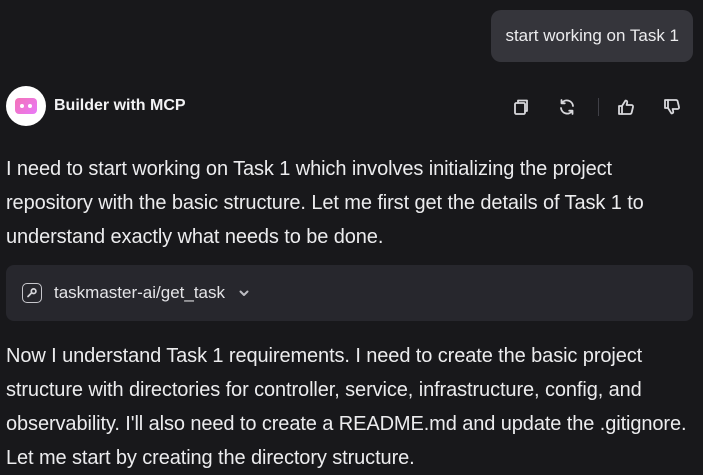 This screenshot has width=703, height=475. I want to click on like-button, so click(626, 107).